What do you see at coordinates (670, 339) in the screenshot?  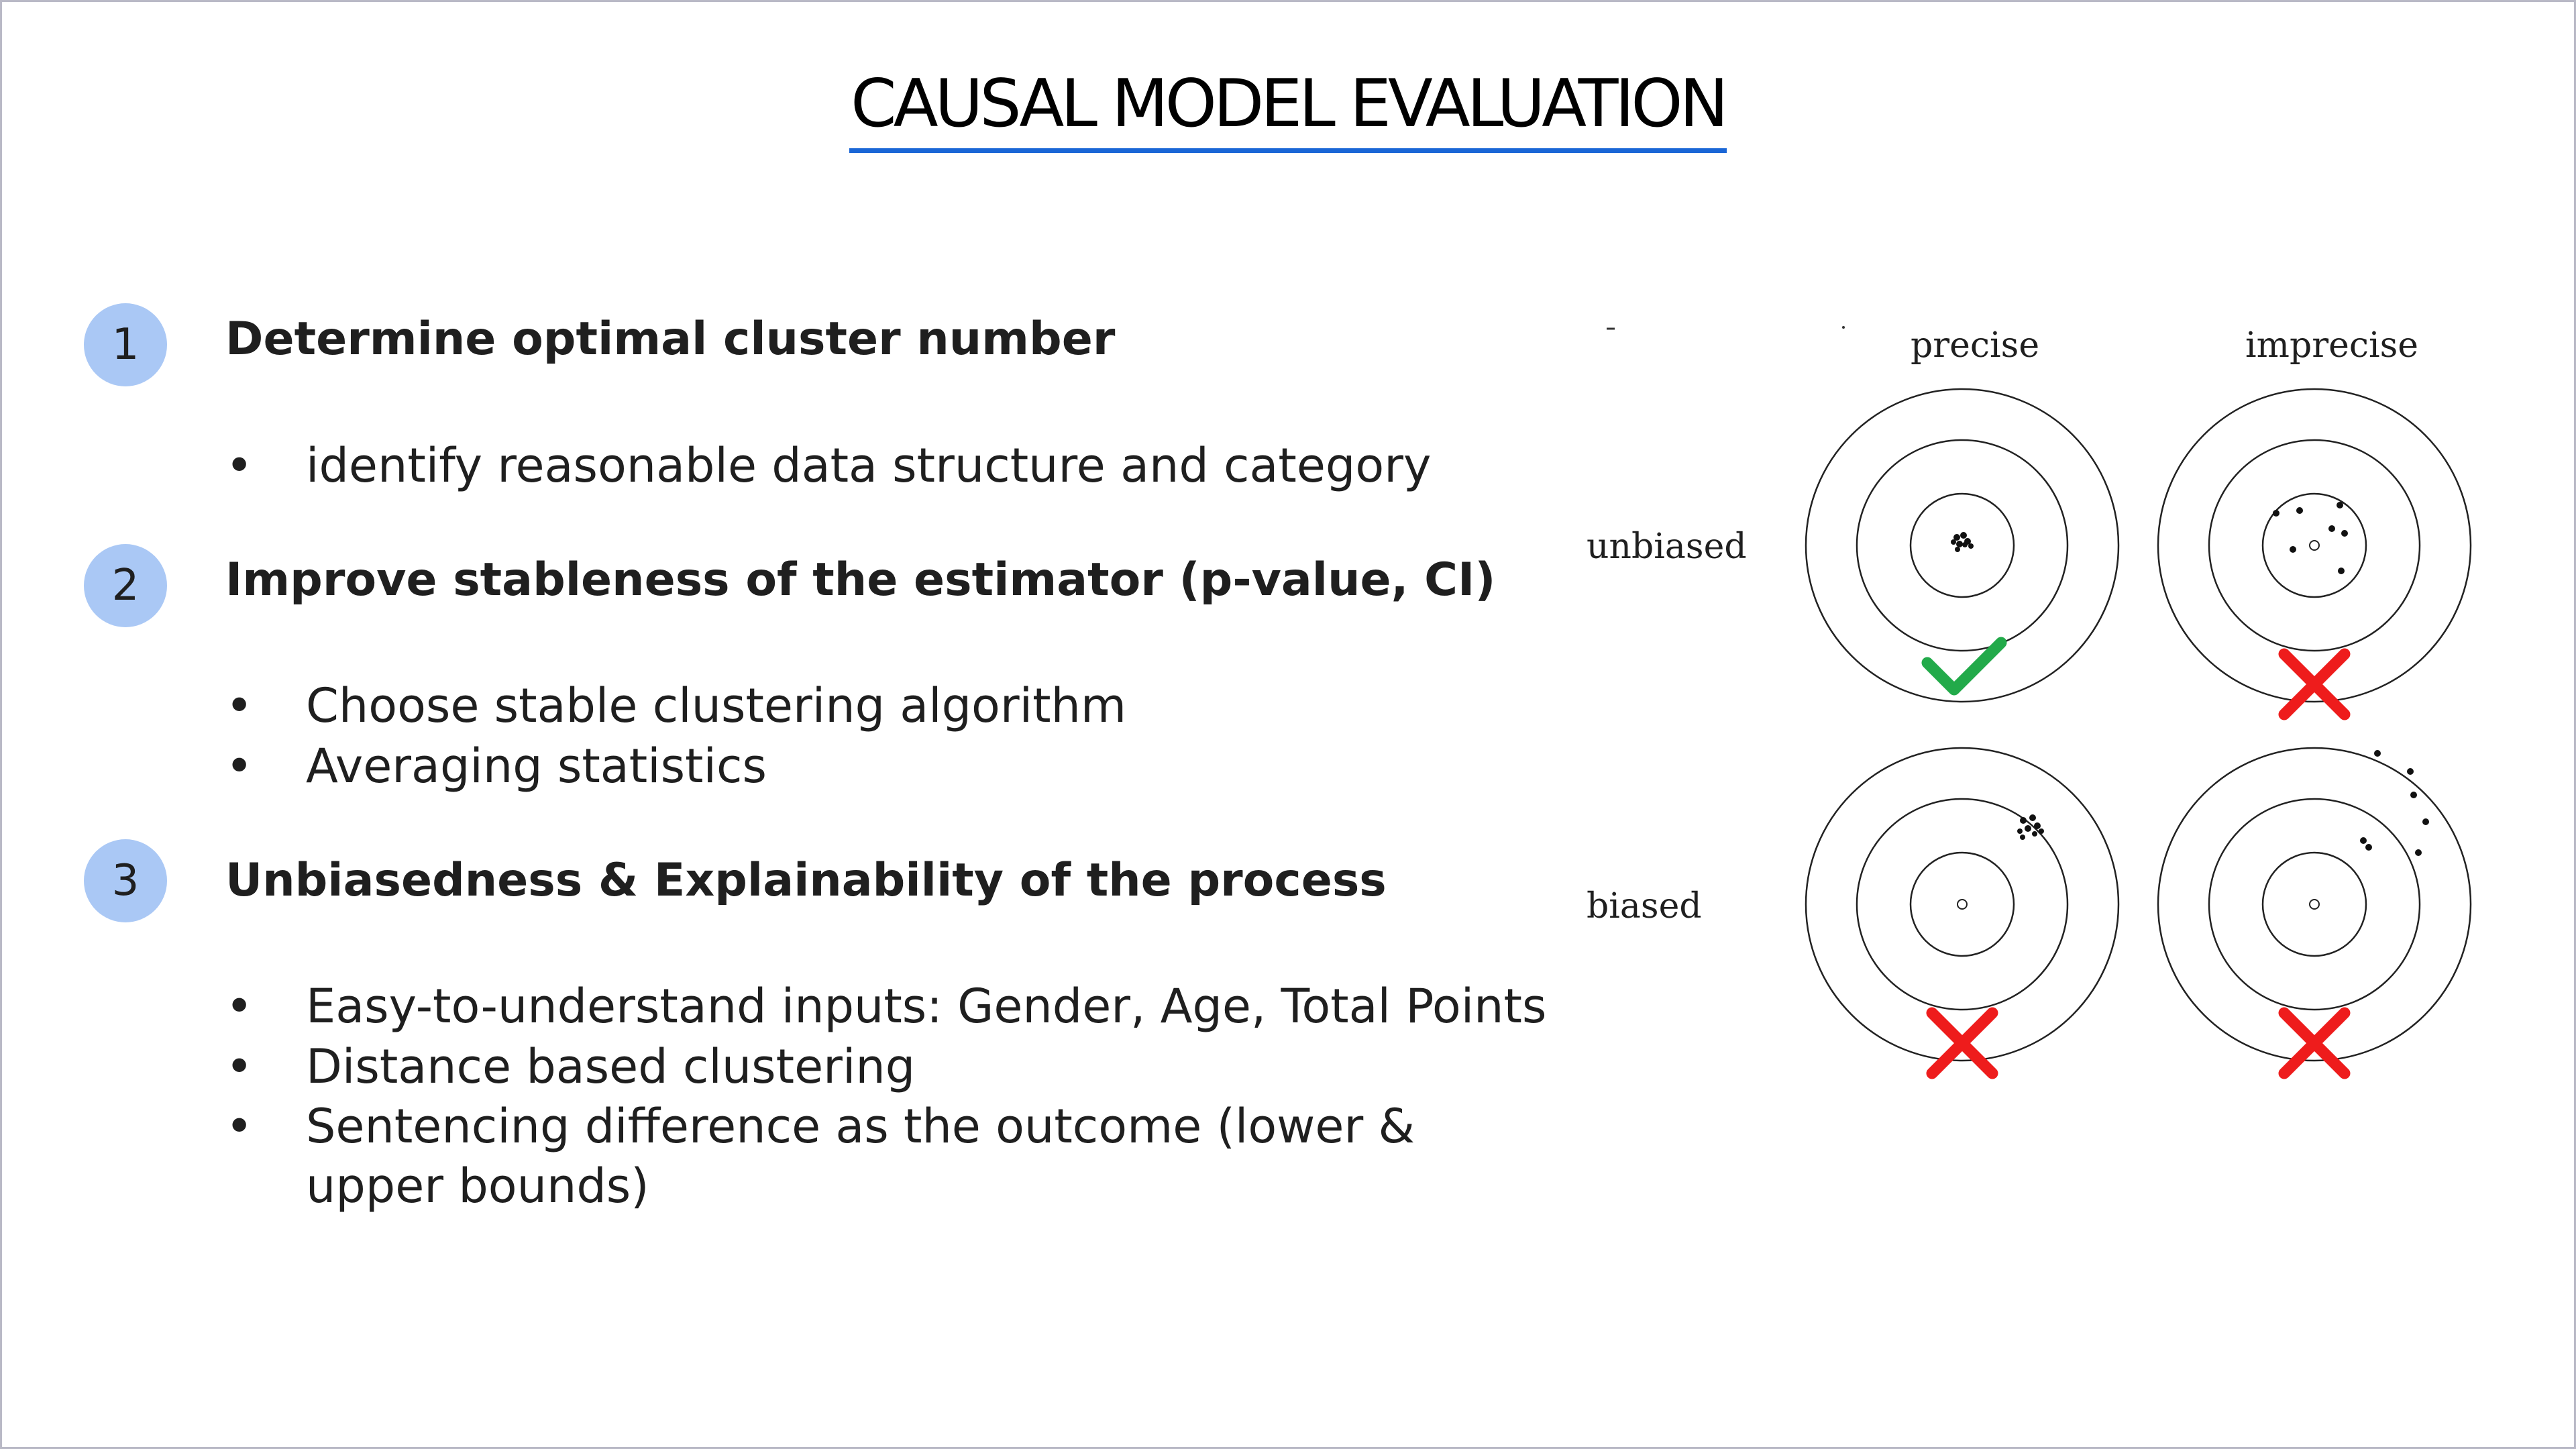 I see `section-1-heading: Determine optimal cluster number` at bounding box center [670, 339].